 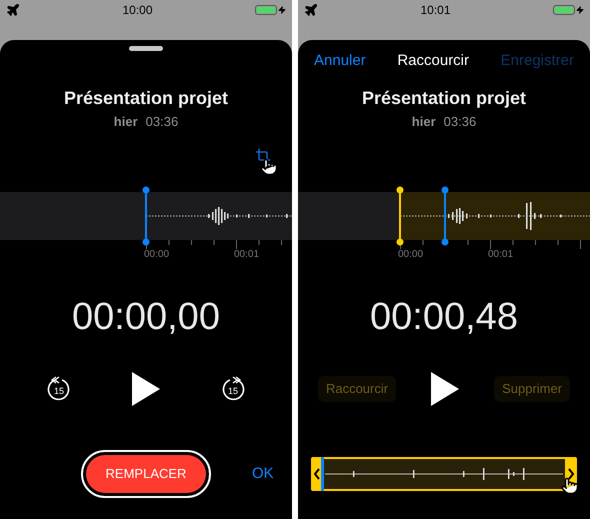 I want to click on skip-forward-button: 15, so click(x=233, y=389).